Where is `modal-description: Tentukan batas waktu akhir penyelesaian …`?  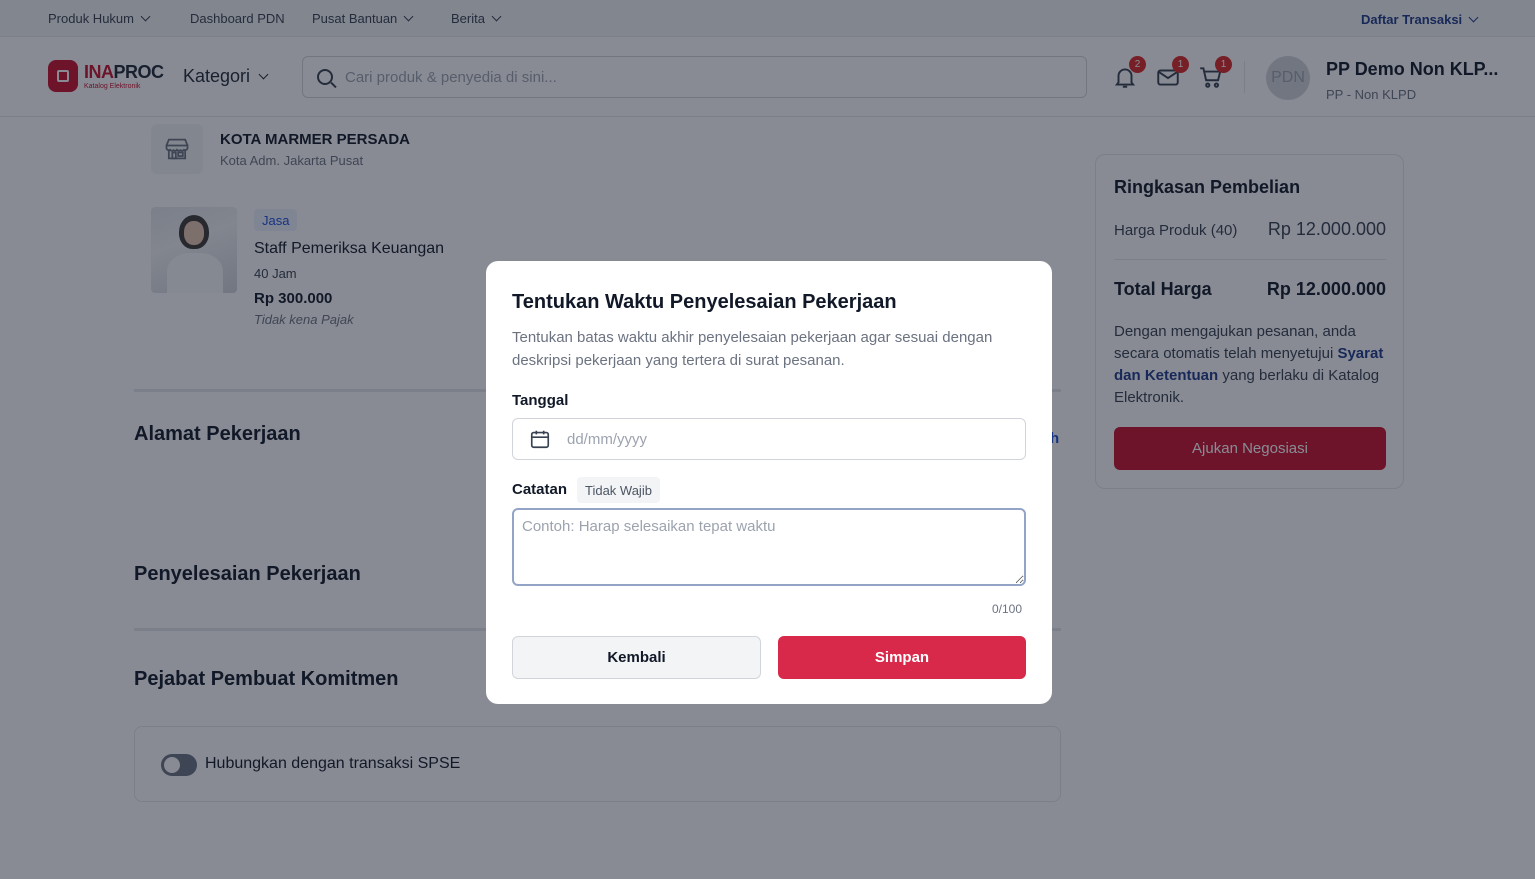
modal-description: Tentukan batas waktu akhir penyelesaian … is located at coordinates (752, 349).